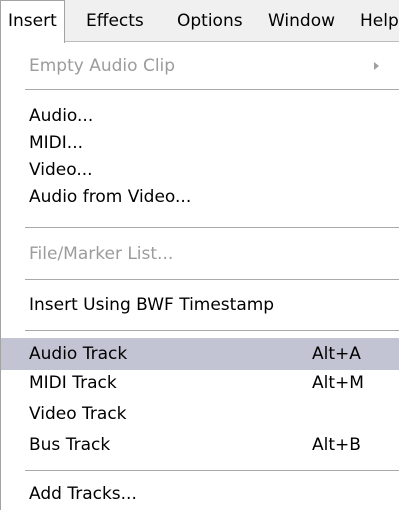  Describe the element at coordinates (115, 21) in the screenshot. I see `menu-effects: Effects` at that location.